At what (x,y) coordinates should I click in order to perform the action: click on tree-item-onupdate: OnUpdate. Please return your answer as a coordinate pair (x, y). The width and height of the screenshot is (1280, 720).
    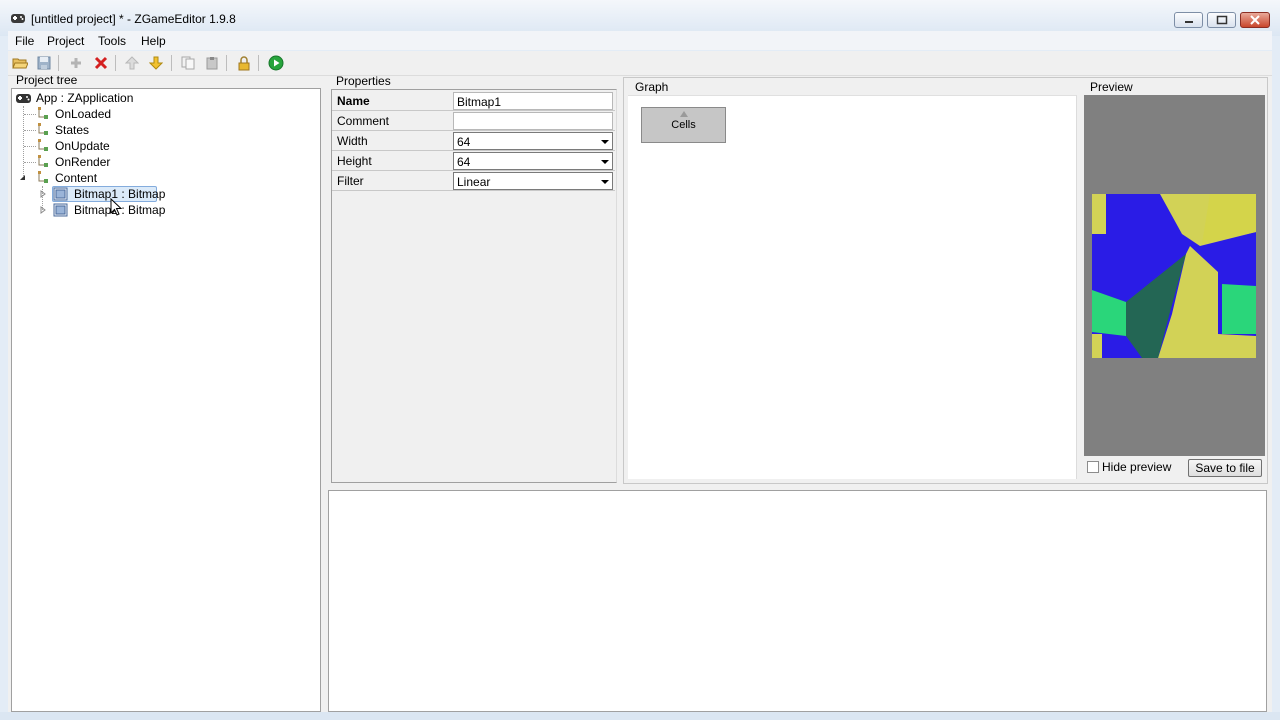
    Looking at the image, I should click on (82, 146).